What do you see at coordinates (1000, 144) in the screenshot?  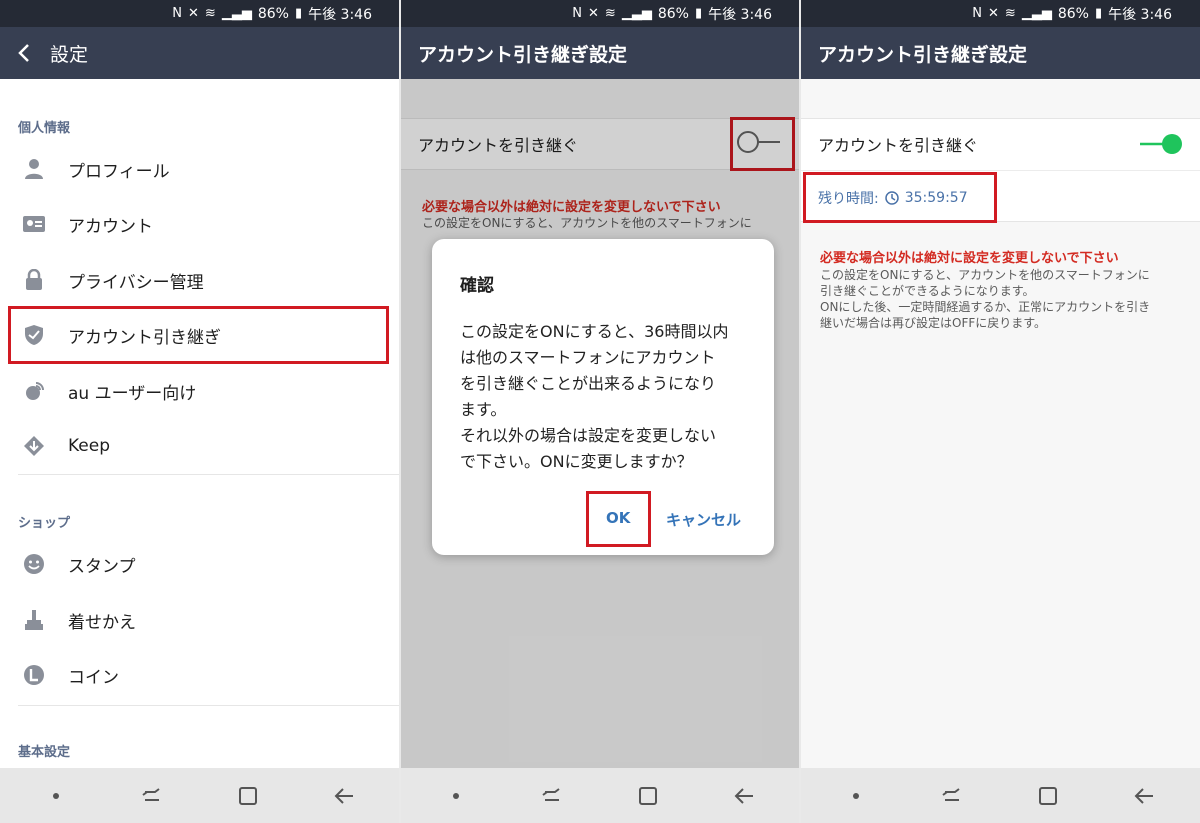 I see `transfer-toggle-row: アカウントを引き継ぐ` at bounding box center [1000, 144].